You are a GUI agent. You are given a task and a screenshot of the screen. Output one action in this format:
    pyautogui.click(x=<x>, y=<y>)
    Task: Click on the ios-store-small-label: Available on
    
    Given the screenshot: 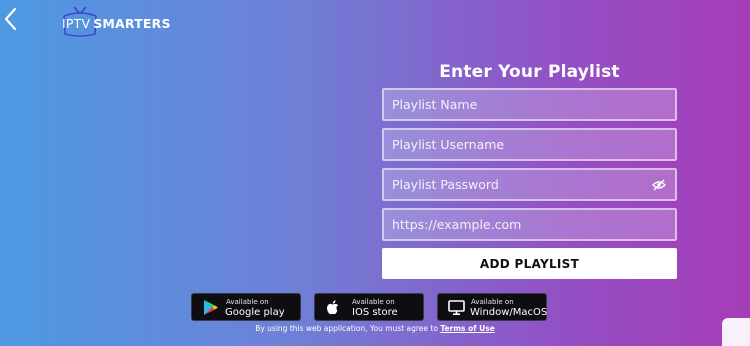 What is the action you would take?
    pyautogui.click(x=373, y=302)
    